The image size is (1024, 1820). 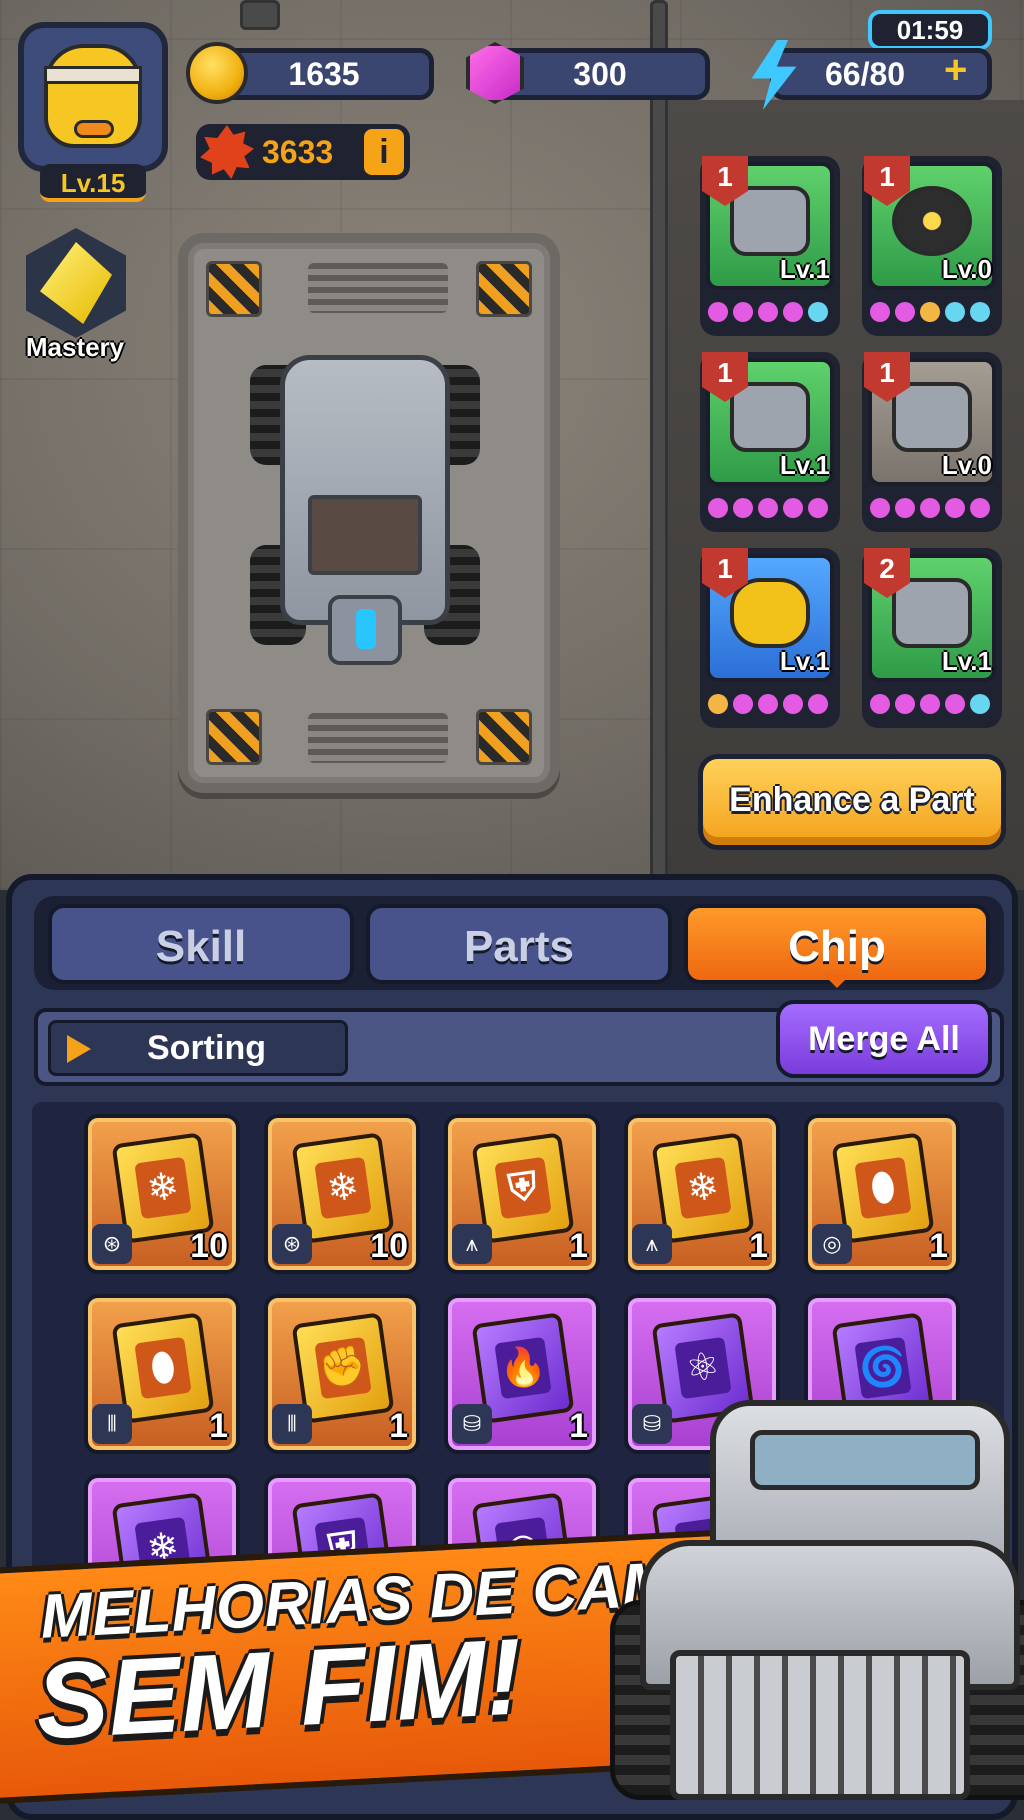 What do you see at coordinates (837, 946) in the screenshot?
I see `tab-chip: Chip` at bounding box center [837, 946].